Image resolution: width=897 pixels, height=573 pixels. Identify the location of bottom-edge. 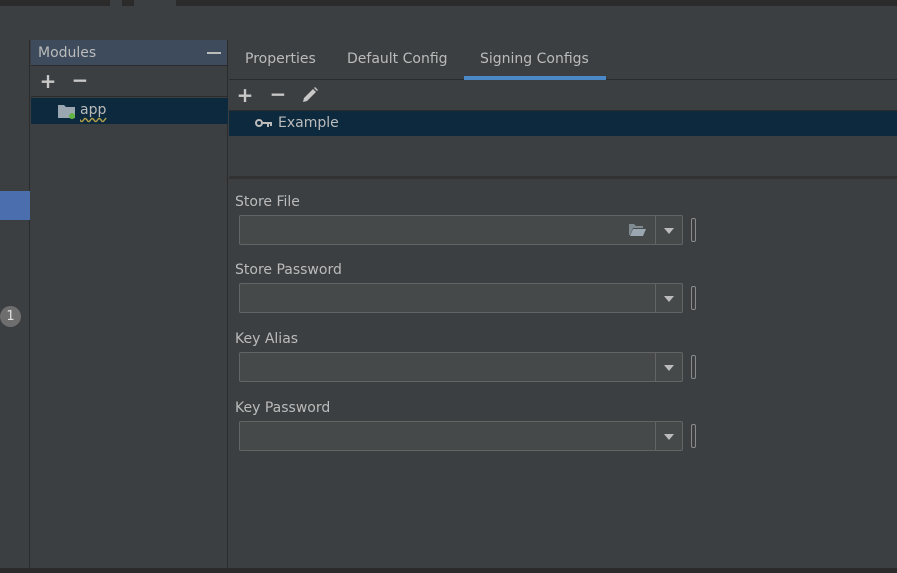
(448, 570).